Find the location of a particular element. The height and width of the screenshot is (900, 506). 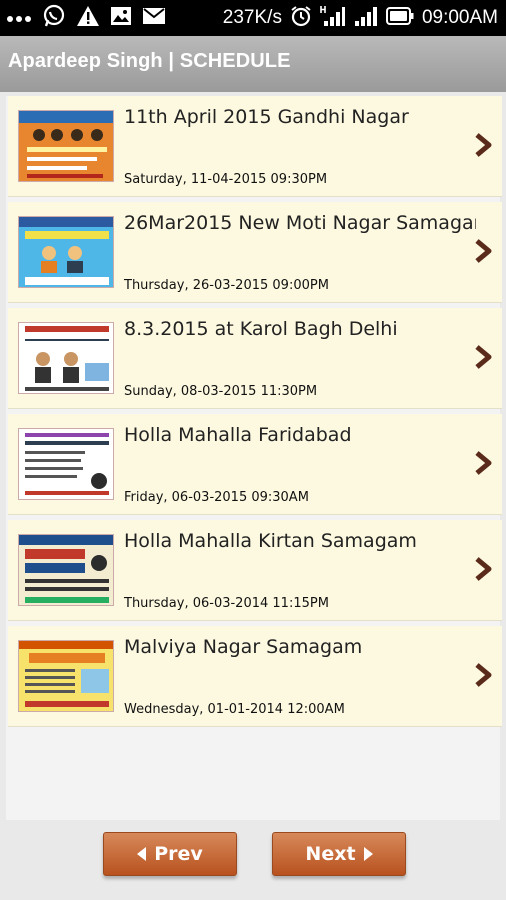

clock: 09:00AM is located at coordinates (459, 17).